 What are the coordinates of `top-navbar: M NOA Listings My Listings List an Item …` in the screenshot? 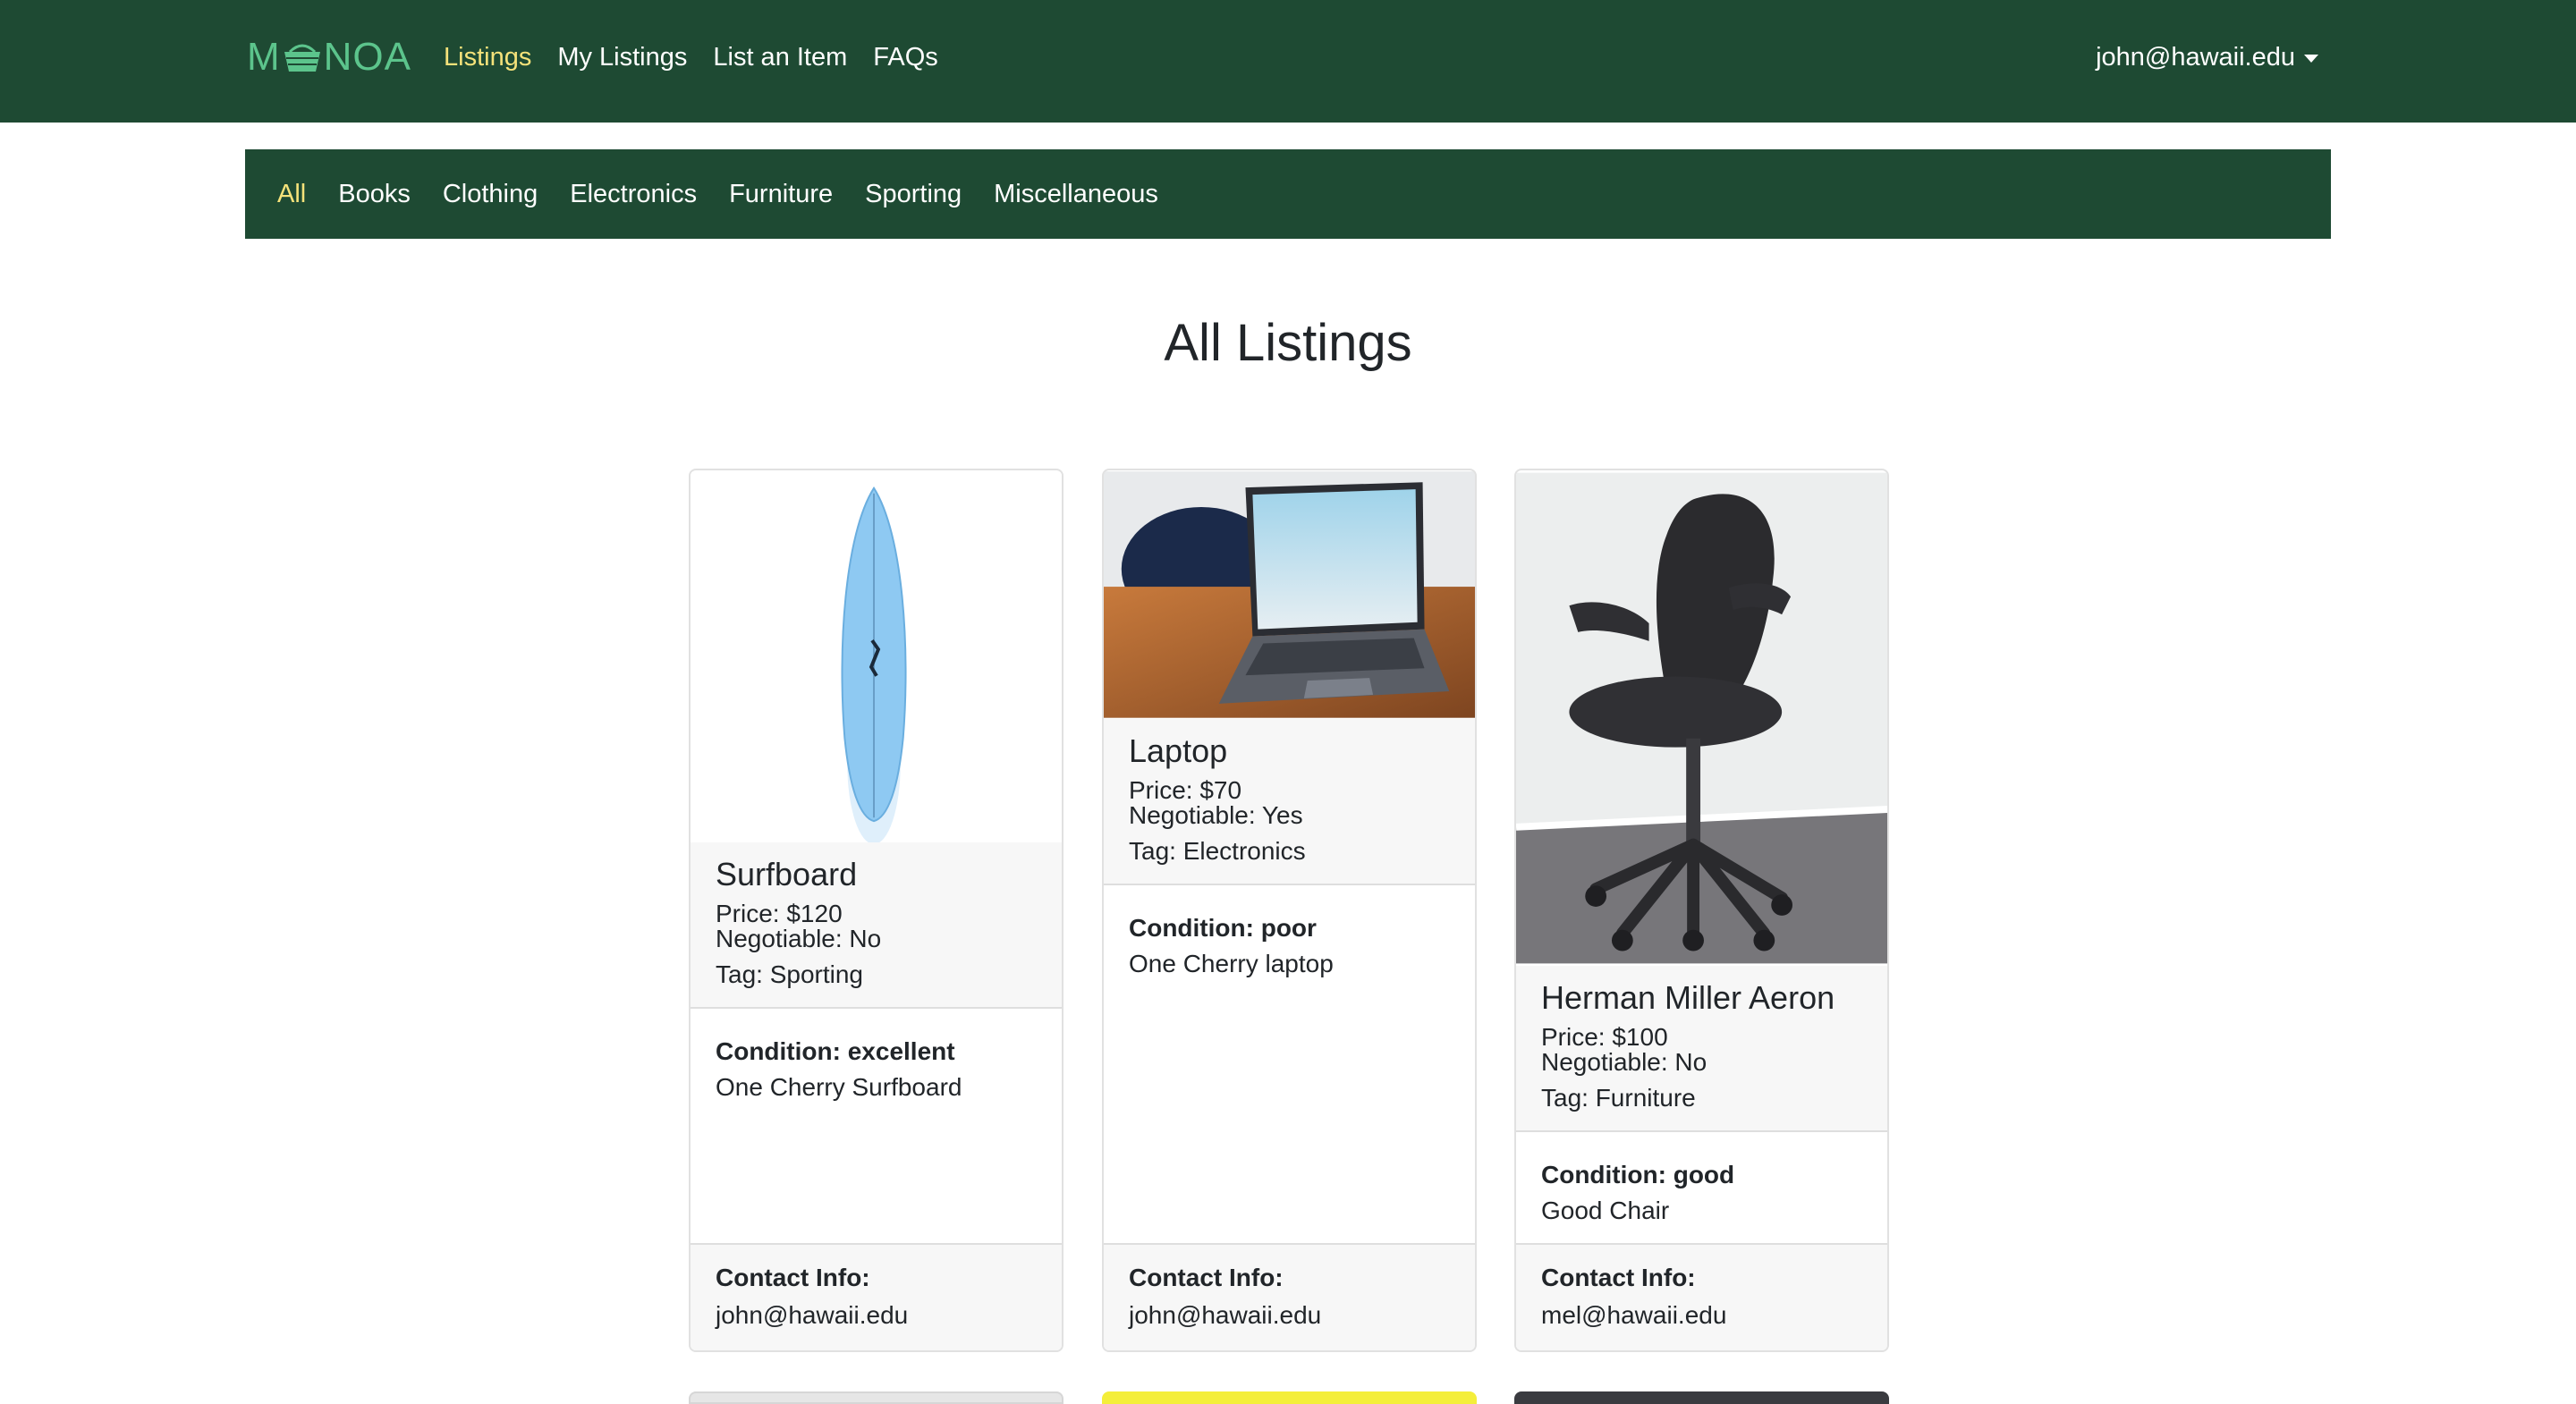 It's located at (1288, 61).